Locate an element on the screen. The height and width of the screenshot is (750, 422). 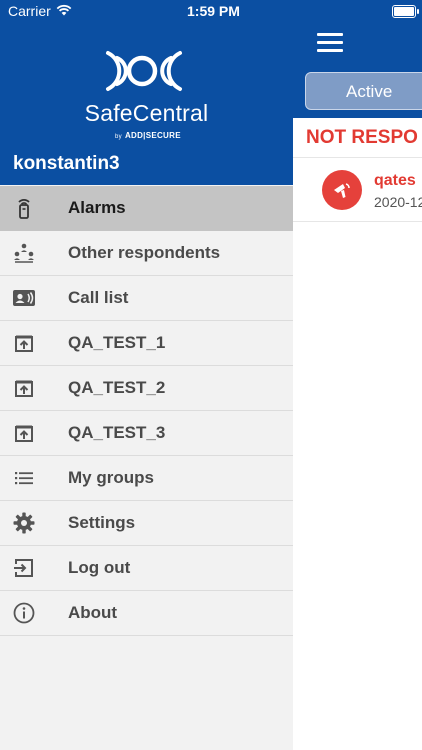
menu-item-qa-test-2: QA_TEST_2 is located at coordinates (146, 388).